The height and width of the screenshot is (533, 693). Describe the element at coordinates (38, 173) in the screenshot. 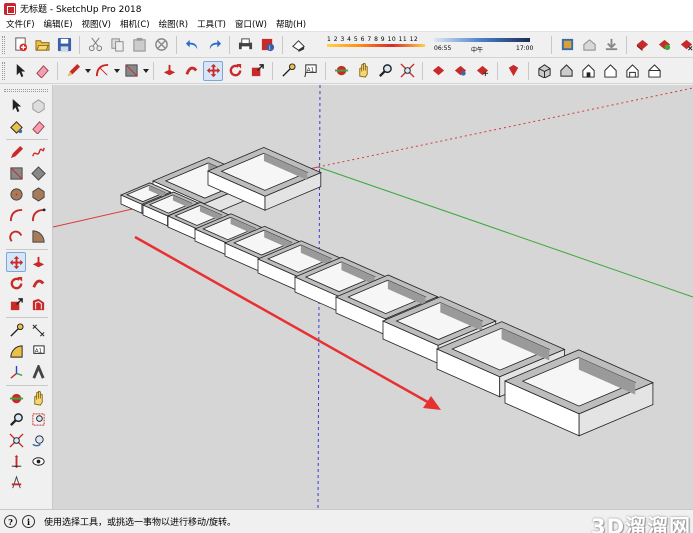

I see `lt-rotated-rect-button` at that location.